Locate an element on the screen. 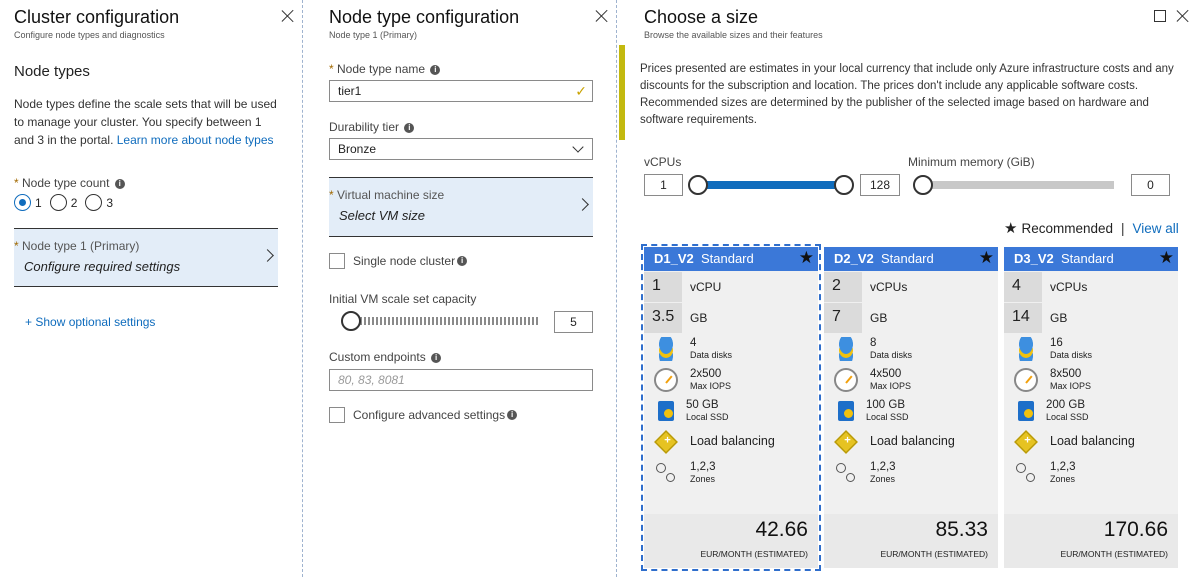 Image resolution: width=1201 pixels, height=577 pixels. local-ssd-value: 50 GB is located at coordinates (702, 404).